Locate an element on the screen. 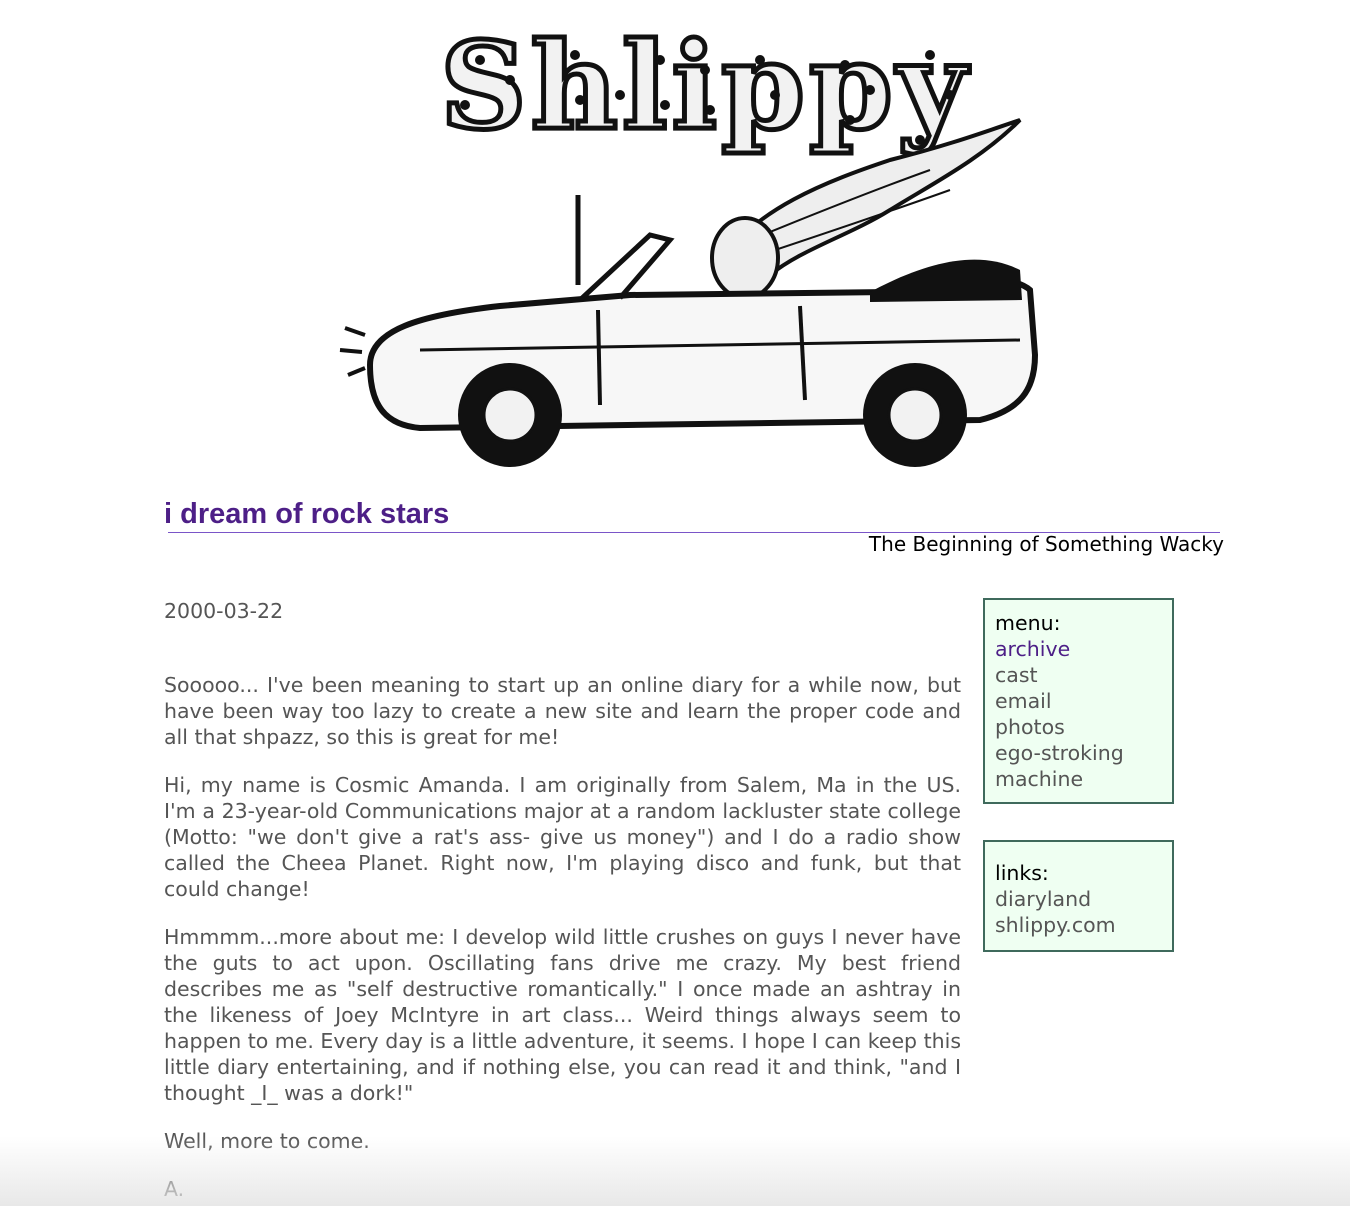  menu-link-archive: archive is located at coordinates (1078, 649).